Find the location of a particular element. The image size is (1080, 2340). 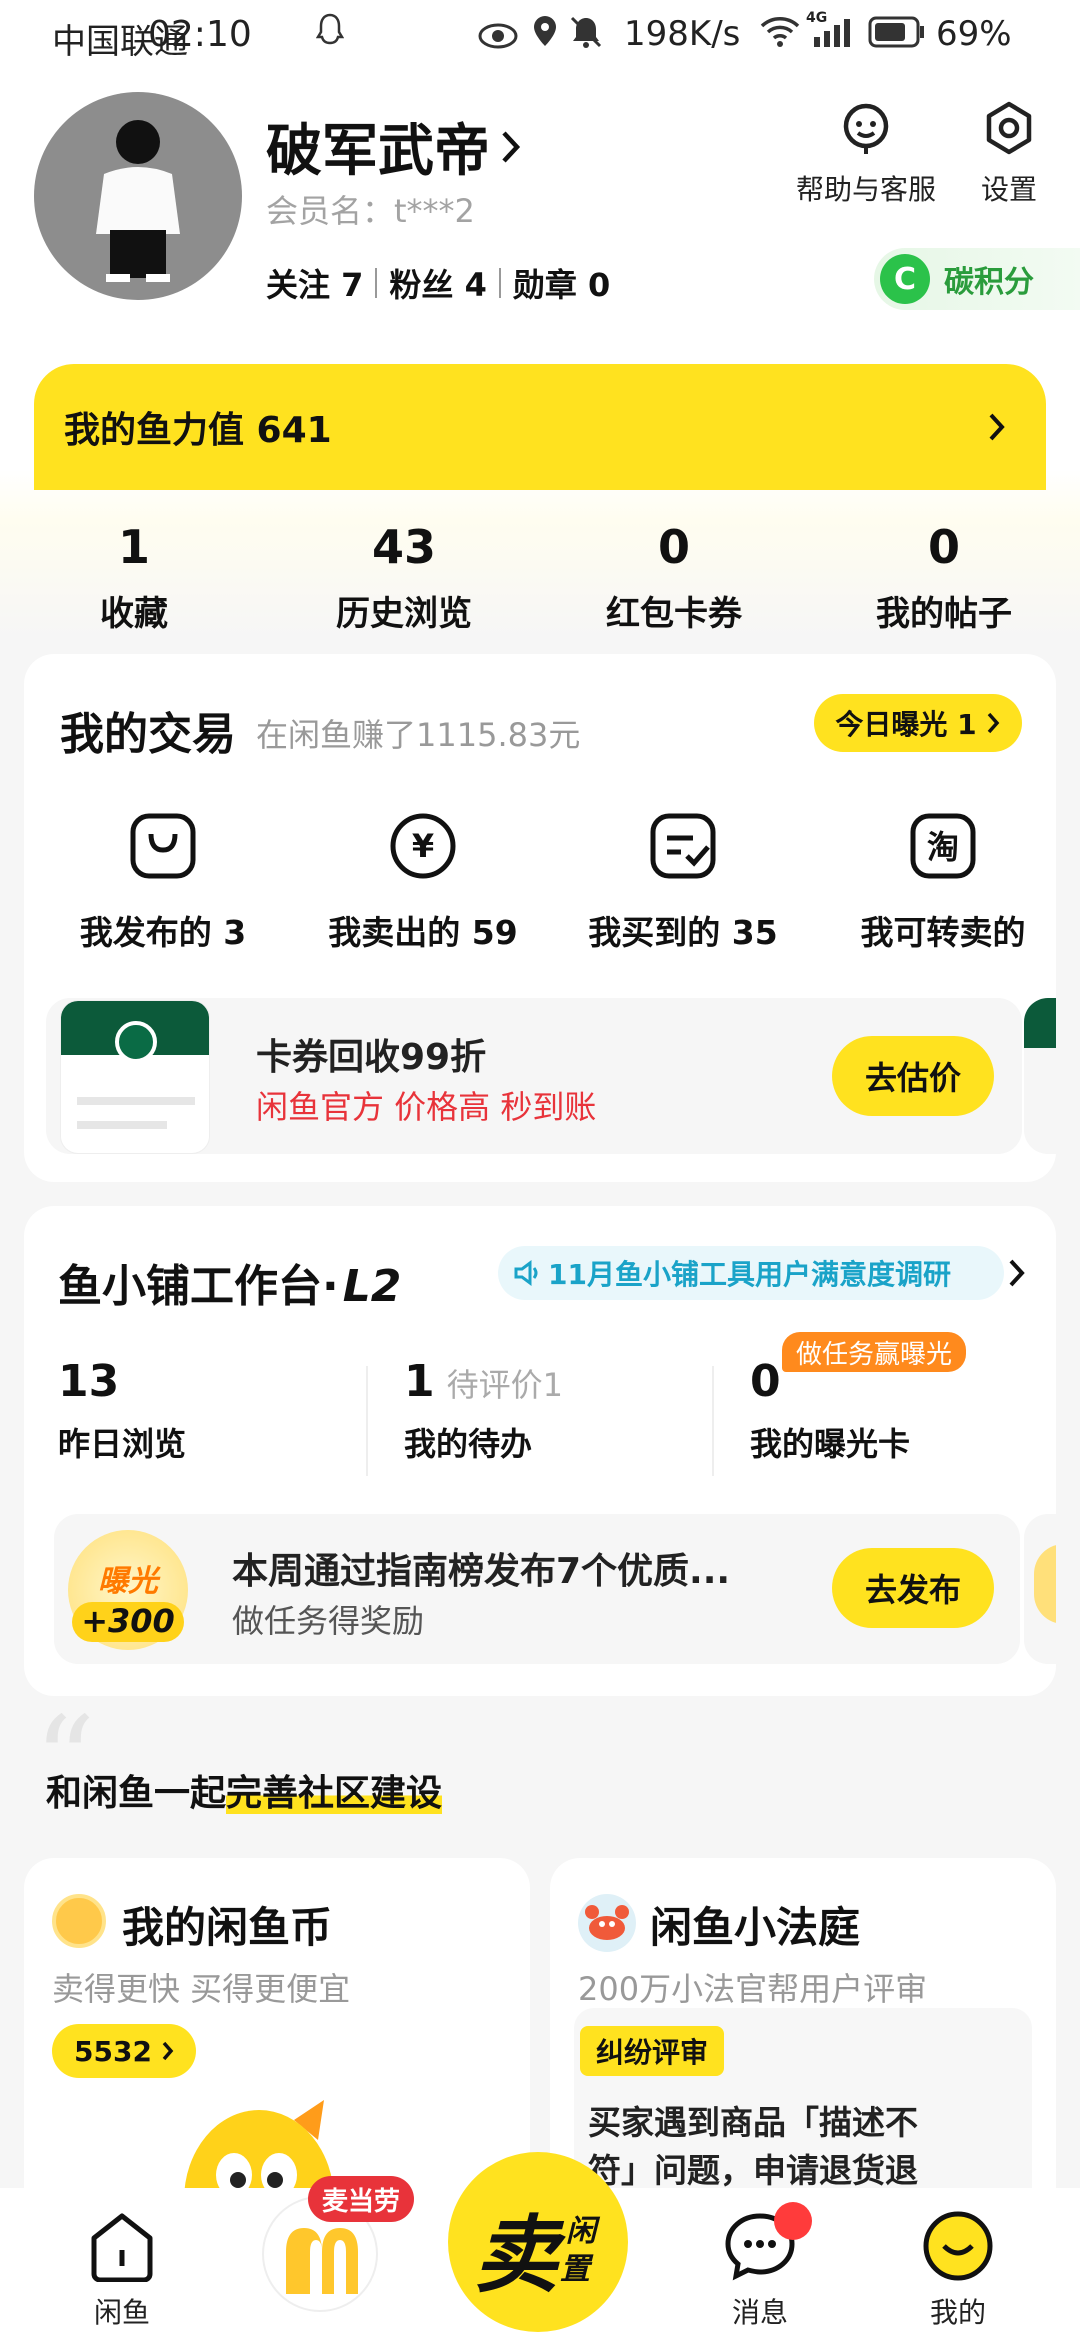

next-task-peek is located at coordinates (1040, 1589).